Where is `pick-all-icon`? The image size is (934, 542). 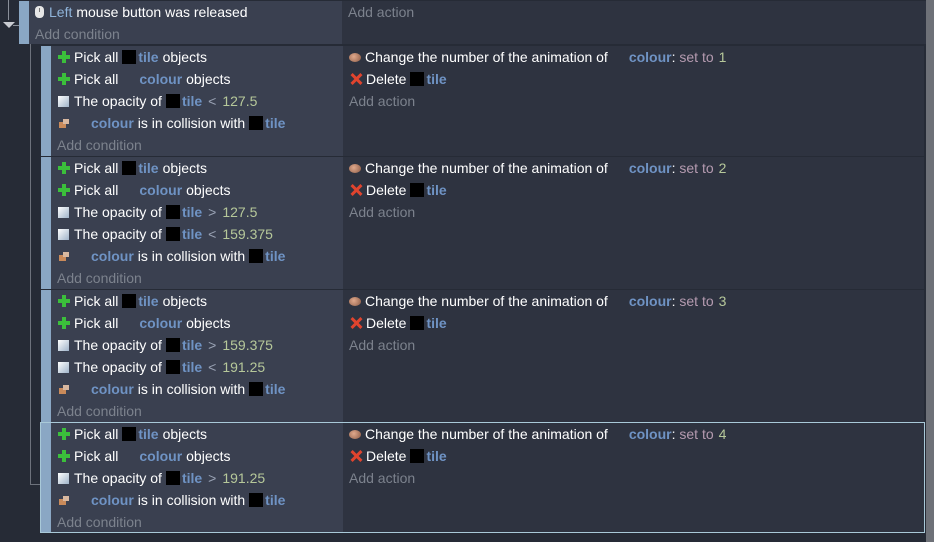
pick-all-icon is located at coordinates (64, 323).